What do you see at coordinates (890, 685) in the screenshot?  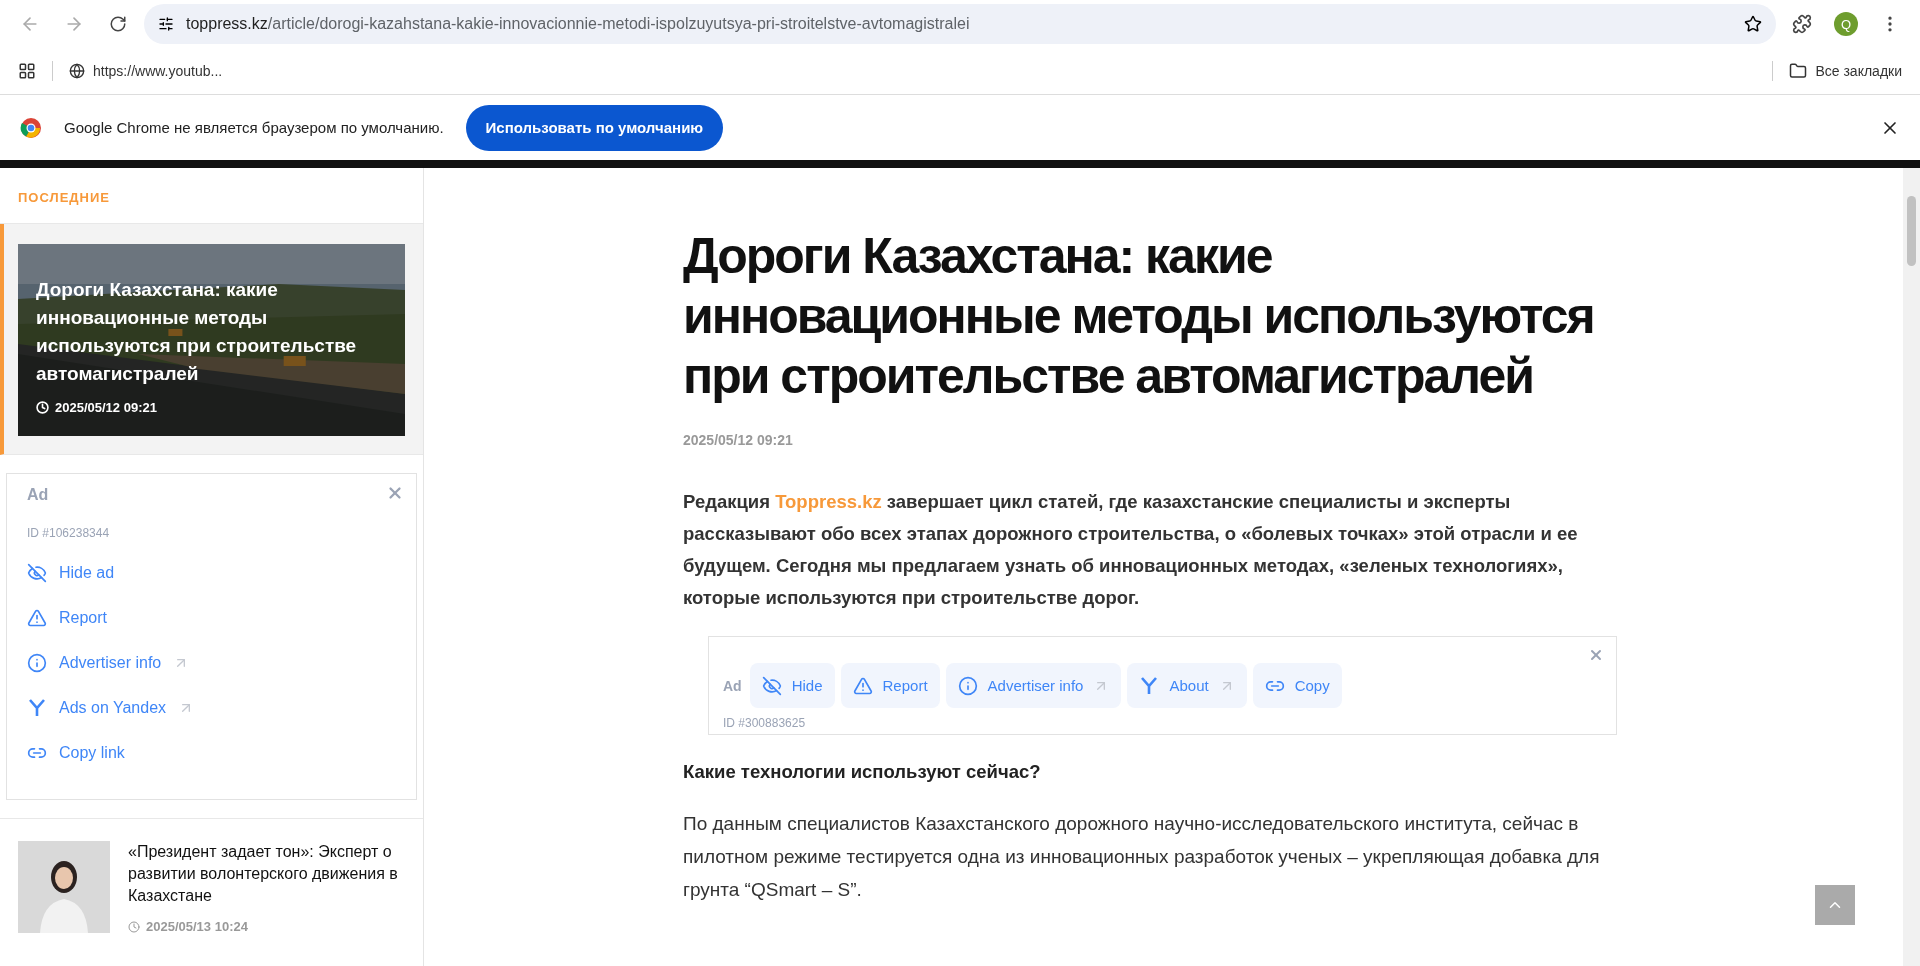 I see `ad-action-button: Report` at bounding box center [890, 685].